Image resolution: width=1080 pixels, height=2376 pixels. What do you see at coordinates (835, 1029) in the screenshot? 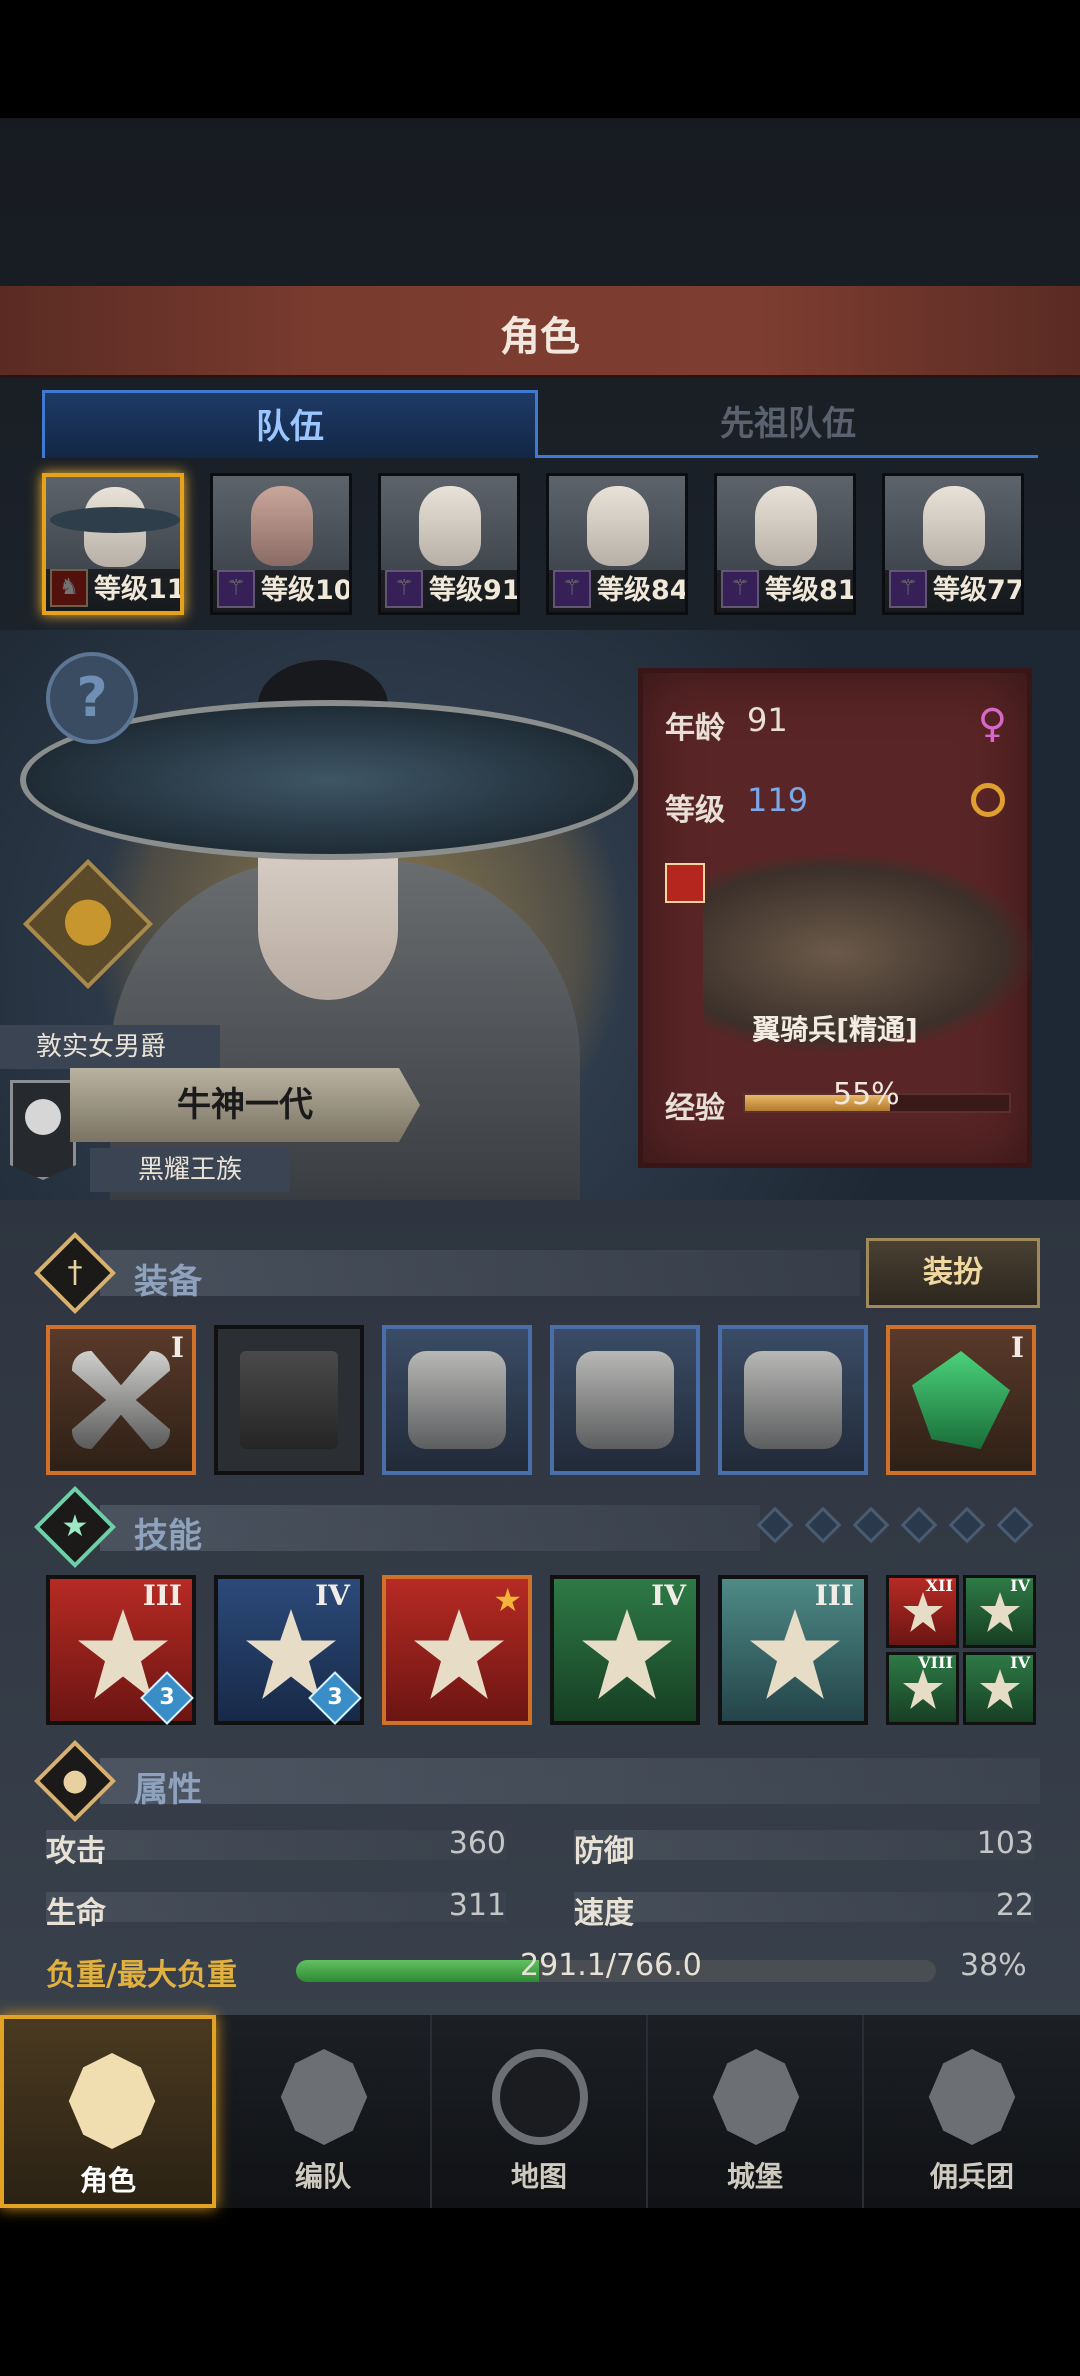
I see `unit-class-name: 翼骑兵[精通]` at bounding box center [835, 1029].